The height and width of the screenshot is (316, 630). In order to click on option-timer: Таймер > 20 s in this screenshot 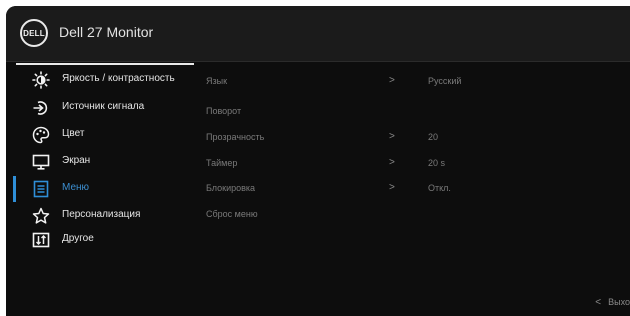, I will do `click(416, 165)`.